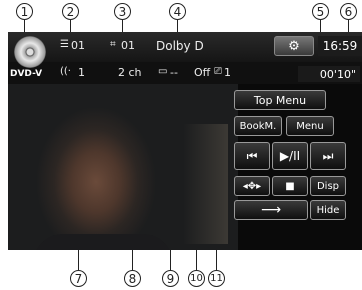  Describe the element at coordinates (196, 278) in the screenshot. I see `callout-10: 10` at that location.